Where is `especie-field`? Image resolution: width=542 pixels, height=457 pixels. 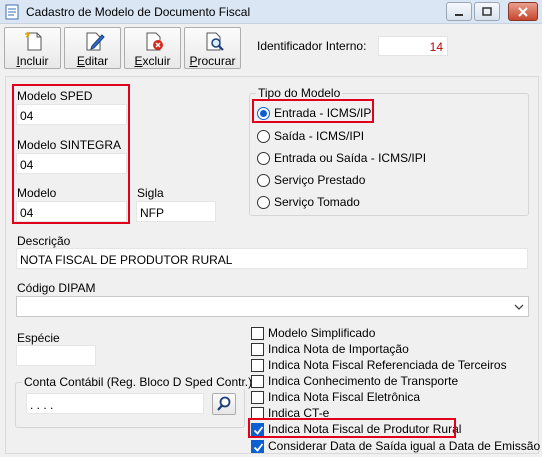
especie-field is located at coordinates (56, 355).